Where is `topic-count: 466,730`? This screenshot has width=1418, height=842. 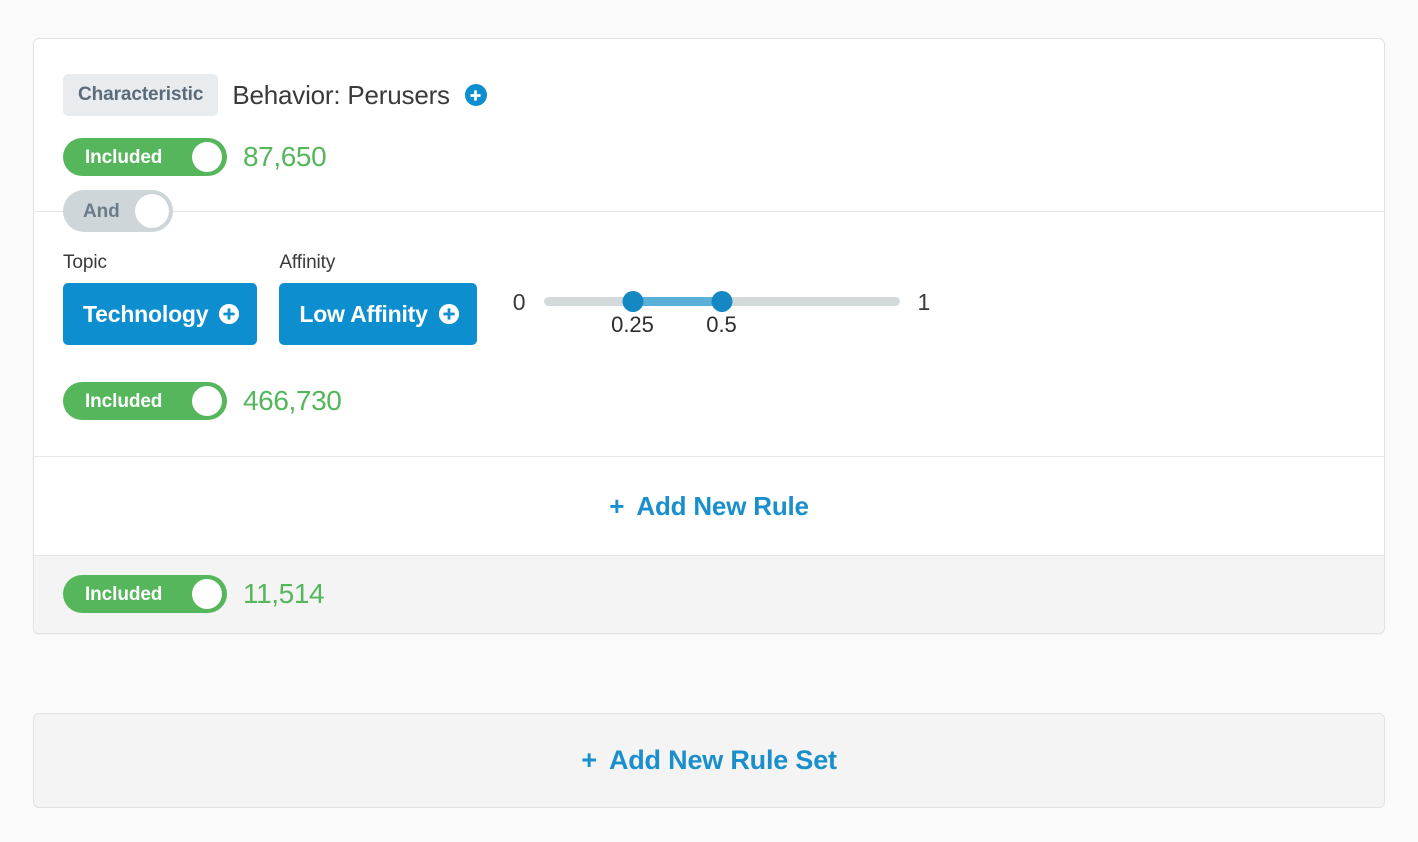 topic-count: 466,730 is located at coordinates (292, 400).